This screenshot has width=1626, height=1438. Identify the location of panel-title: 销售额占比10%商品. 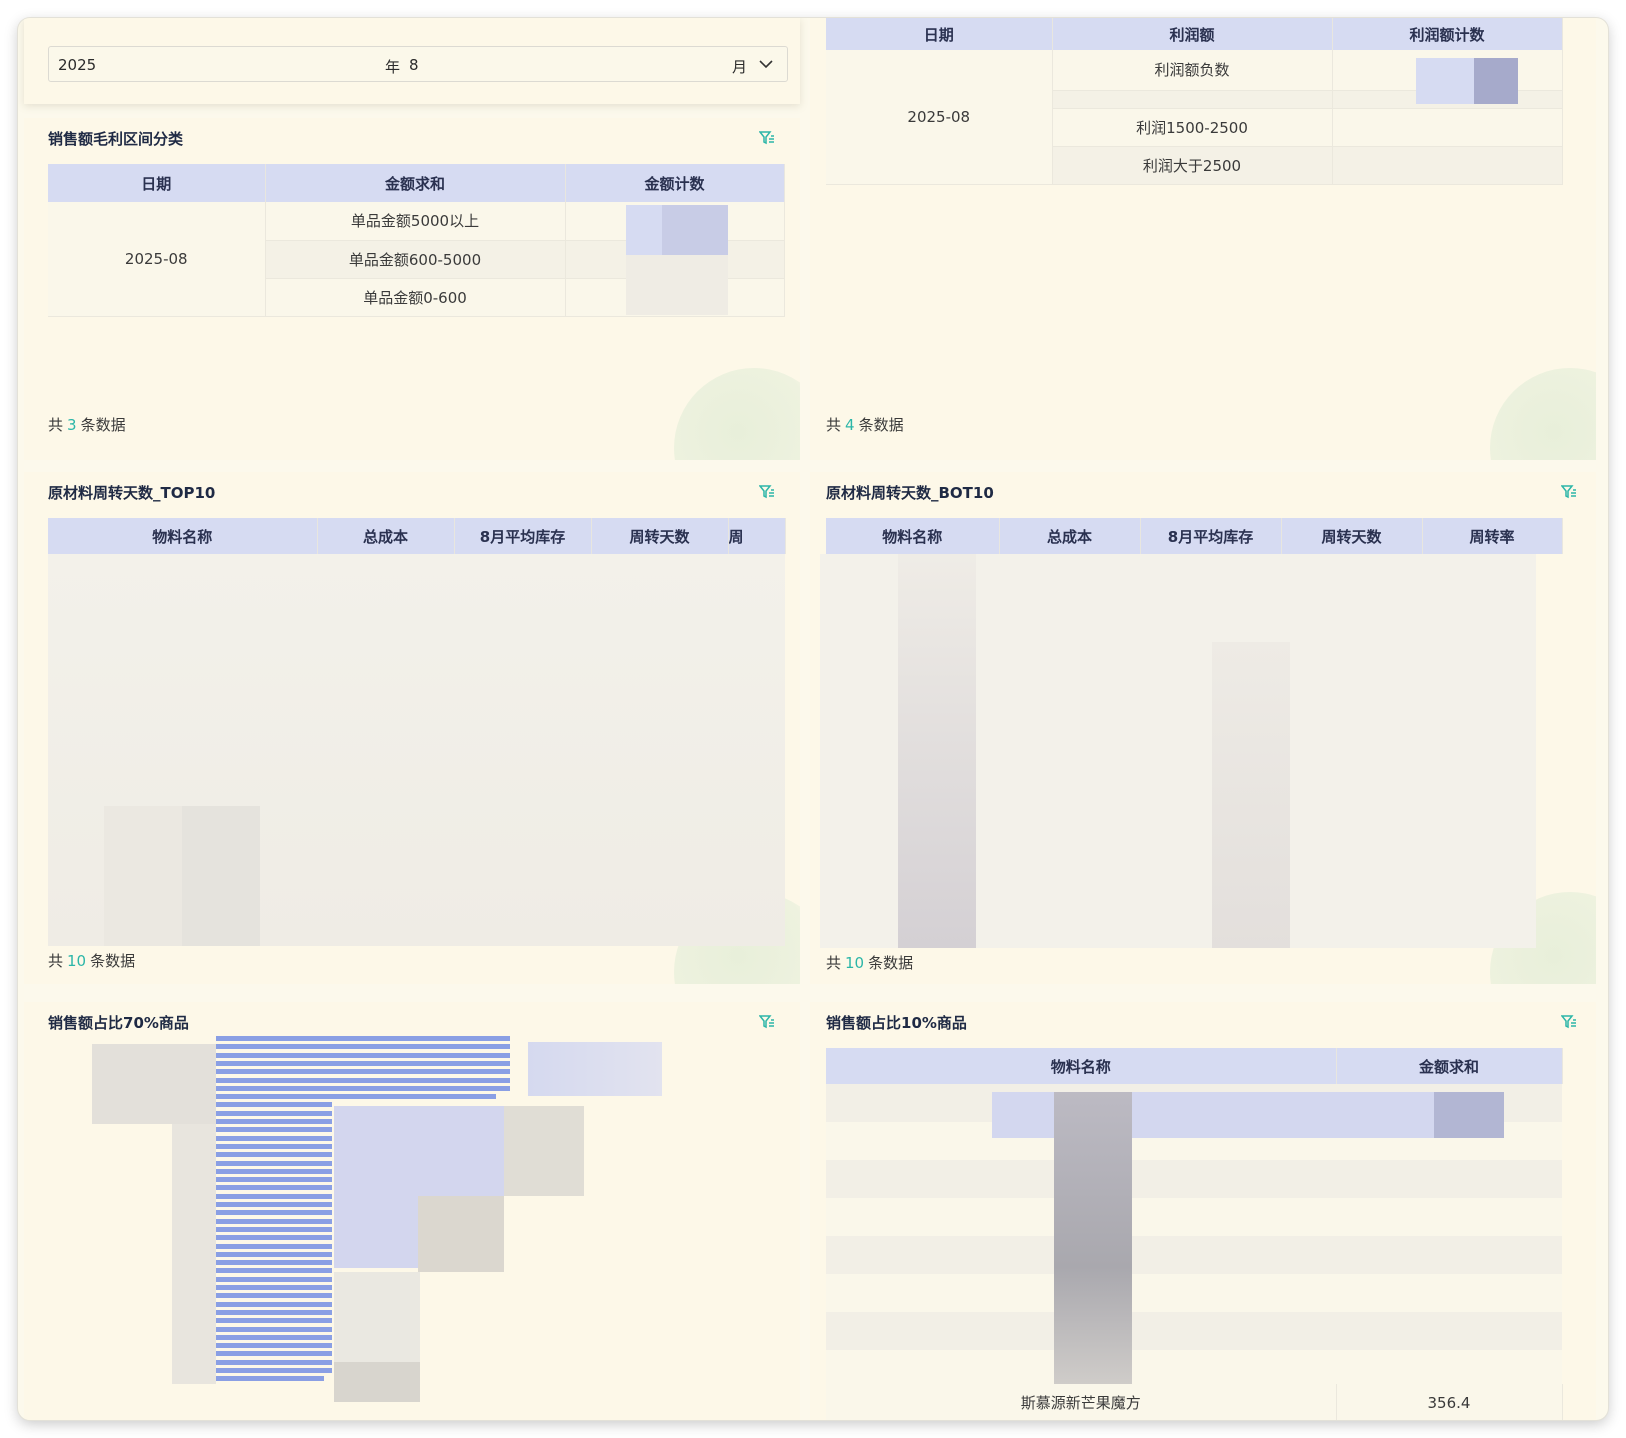
(896, 1023).